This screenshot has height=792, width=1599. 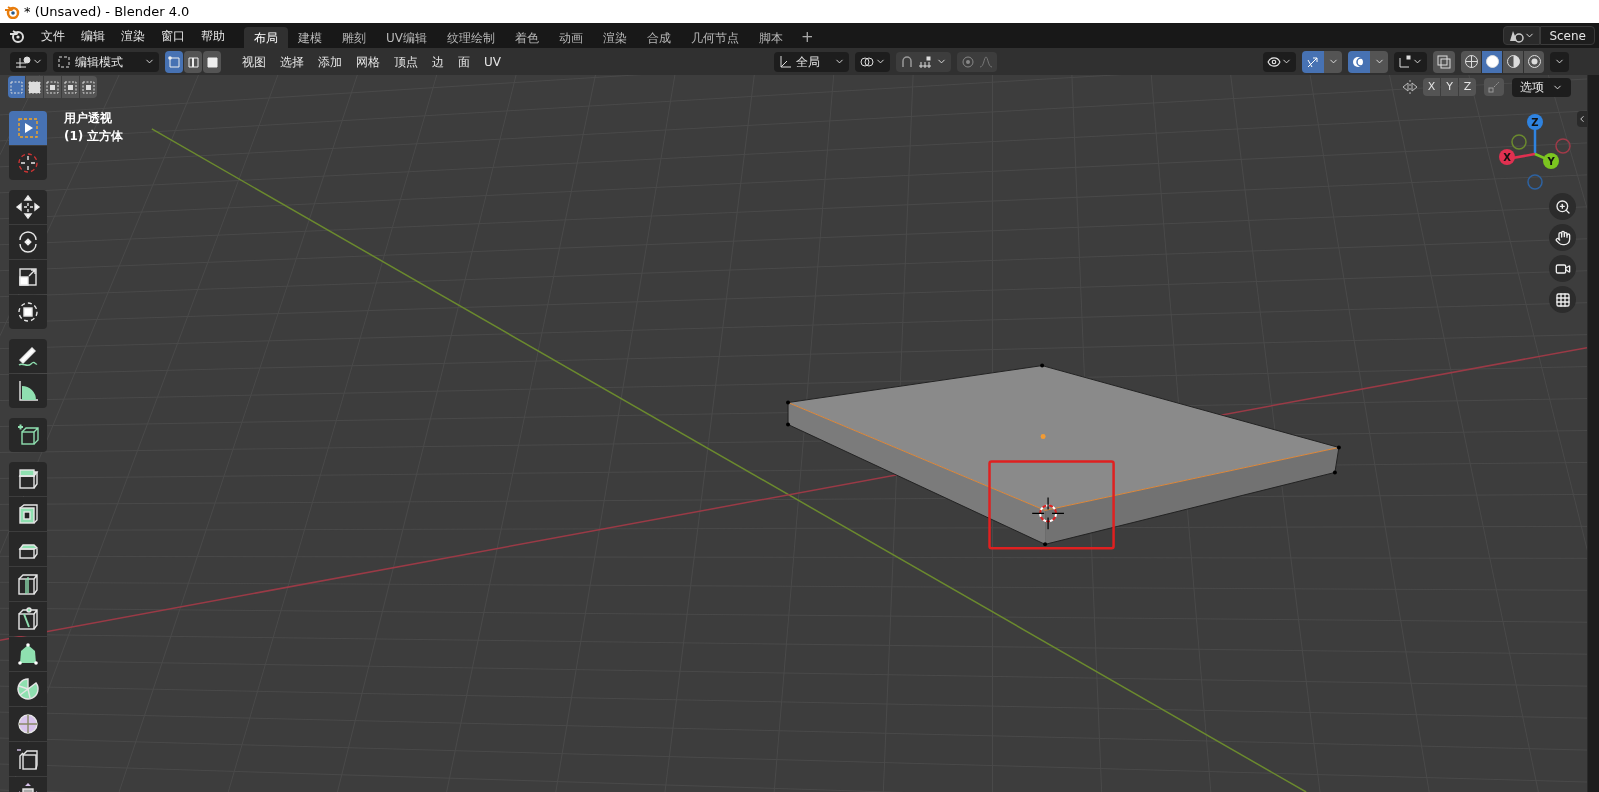 I want to click on mirror-axis-toggle: X, so click(x=1431, y=87).